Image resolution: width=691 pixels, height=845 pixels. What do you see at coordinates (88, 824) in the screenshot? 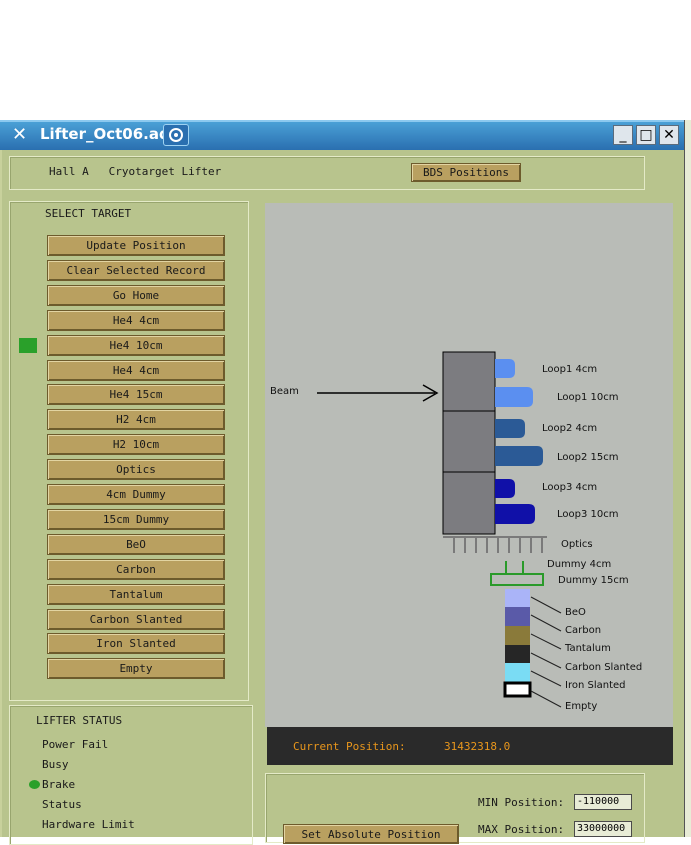
I see `status-hardware-limit: Hardware Limit` at bounding box center [88, 824].